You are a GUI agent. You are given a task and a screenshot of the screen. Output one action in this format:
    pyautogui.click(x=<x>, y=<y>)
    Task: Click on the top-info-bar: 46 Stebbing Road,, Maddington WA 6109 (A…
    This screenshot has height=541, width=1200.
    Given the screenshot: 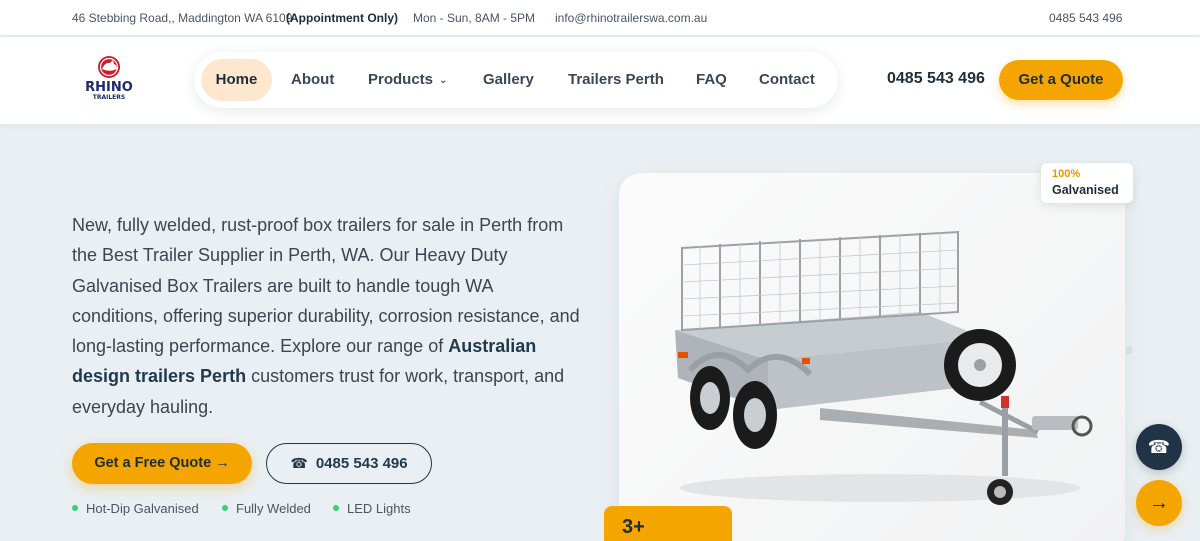 What is the action you would take?
    pyautogui.click(x=600, y=18)
    